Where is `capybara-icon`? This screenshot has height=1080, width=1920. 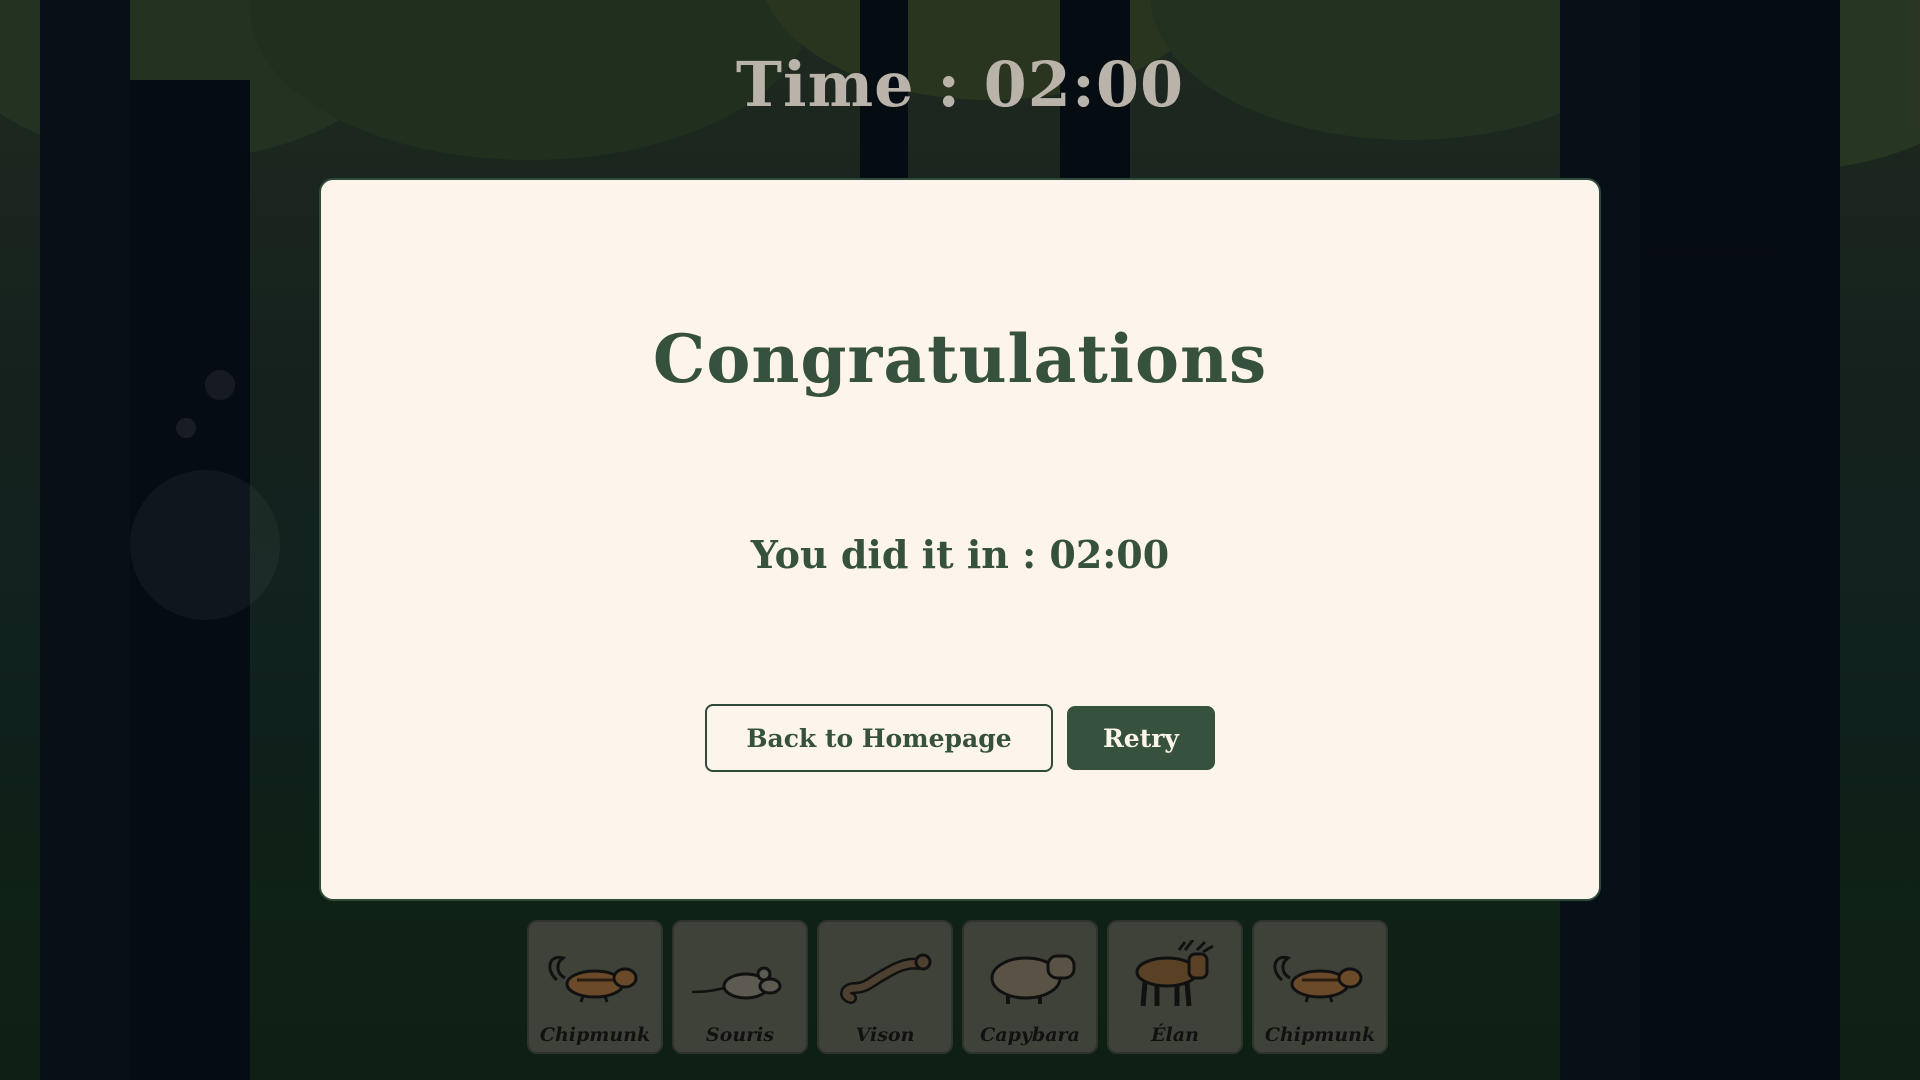
capybara-icon is located at coordinates (1033, 979).